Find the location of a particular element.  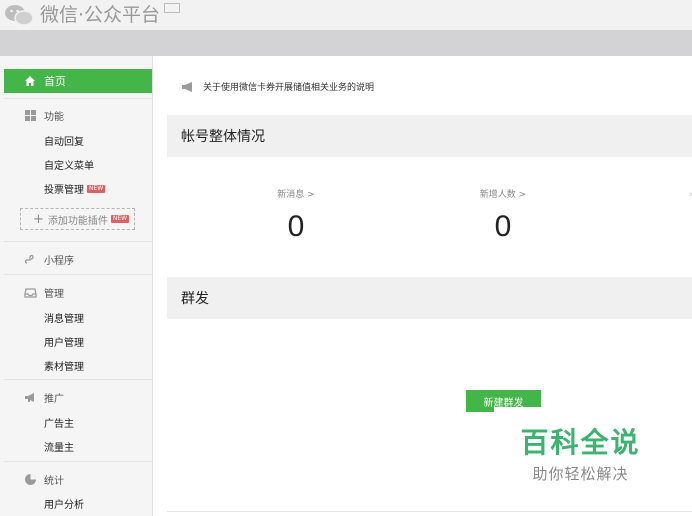

sidebar-item-auto-reply: 自动回复 is located at coordinates (64, 140).